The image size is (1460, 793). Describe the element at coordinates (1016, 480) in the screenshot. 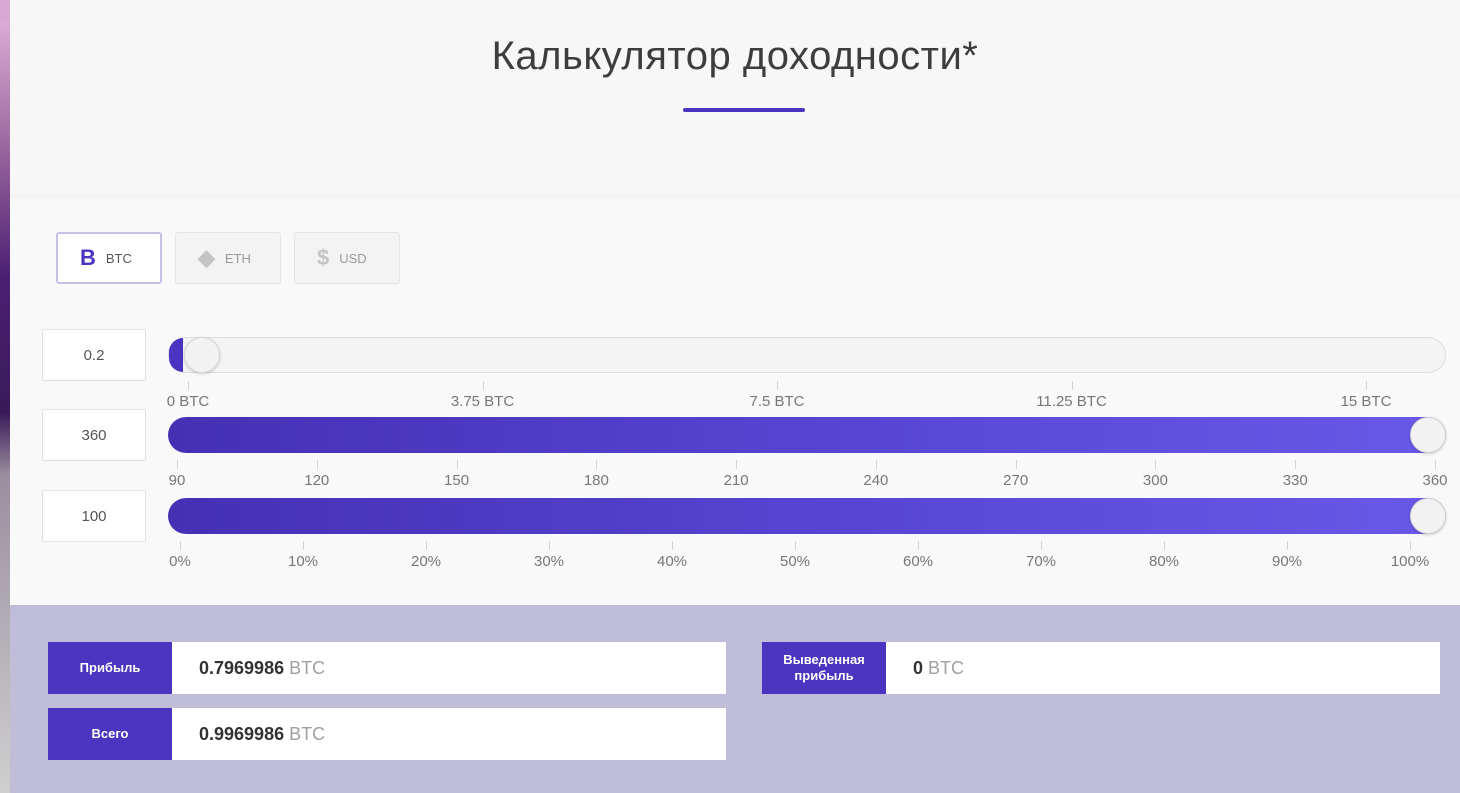

I see `days-scale-label: 270` at that location.